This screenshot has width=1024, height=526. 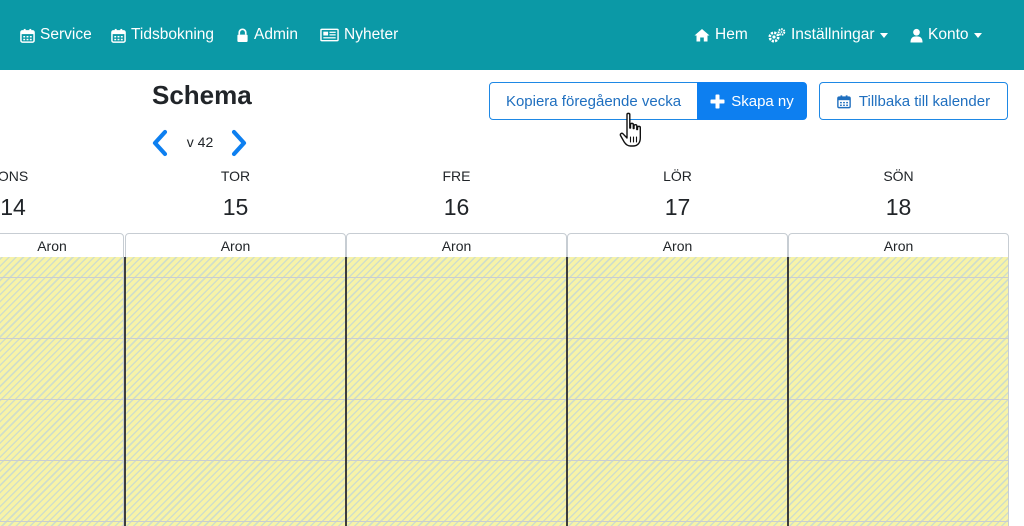 What do you see at coordinates (173, 34) in the screenshot?
I see `nav-tidsbokning-label: Tidsbokning` at bounding box center [173, 34].